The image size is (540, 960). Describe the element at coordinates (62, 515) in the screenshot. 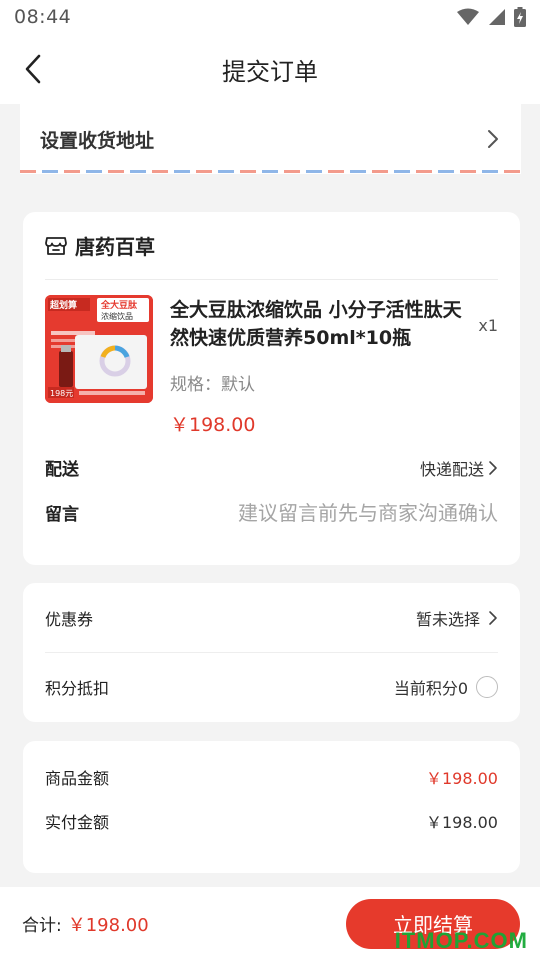

I see `remark-label: 留言` at that location.